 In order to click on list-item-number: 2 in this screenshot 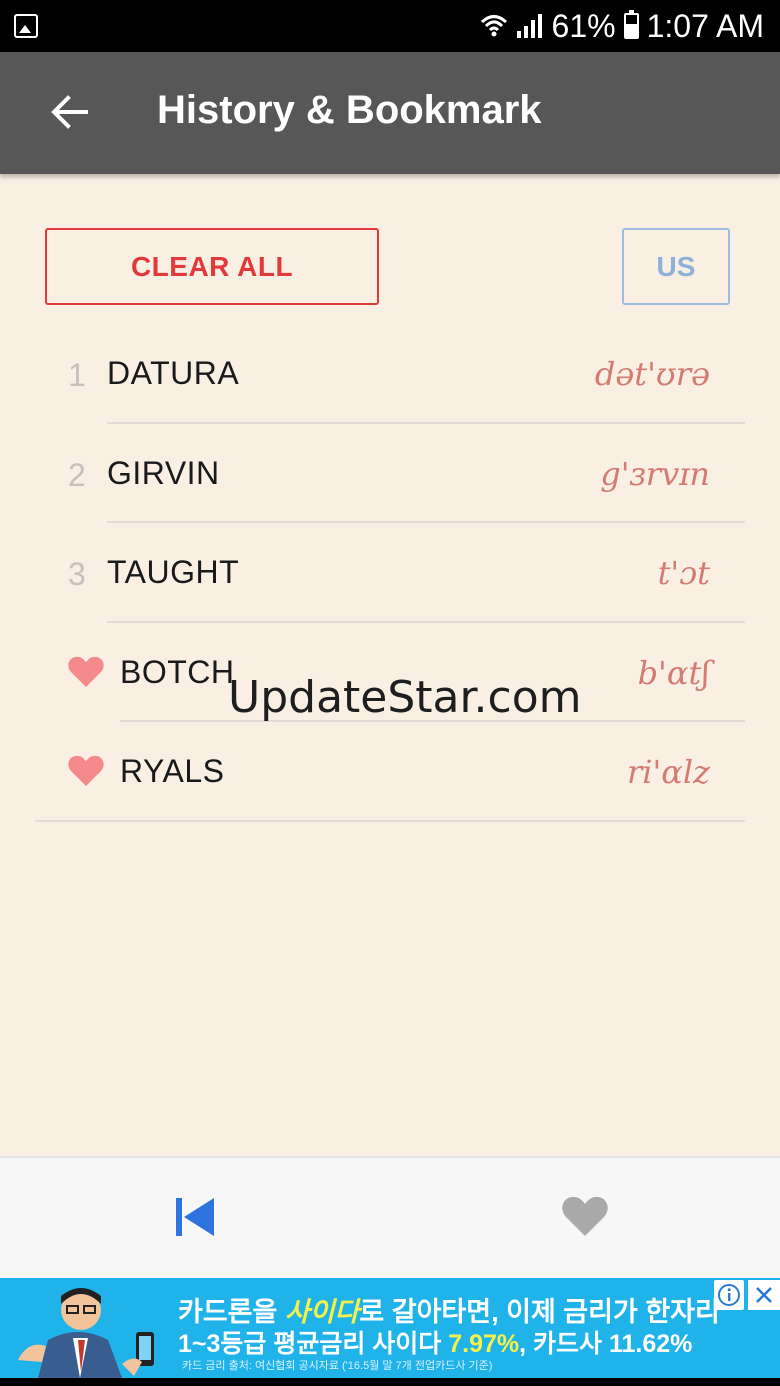, I will do `click(77, 474)`.